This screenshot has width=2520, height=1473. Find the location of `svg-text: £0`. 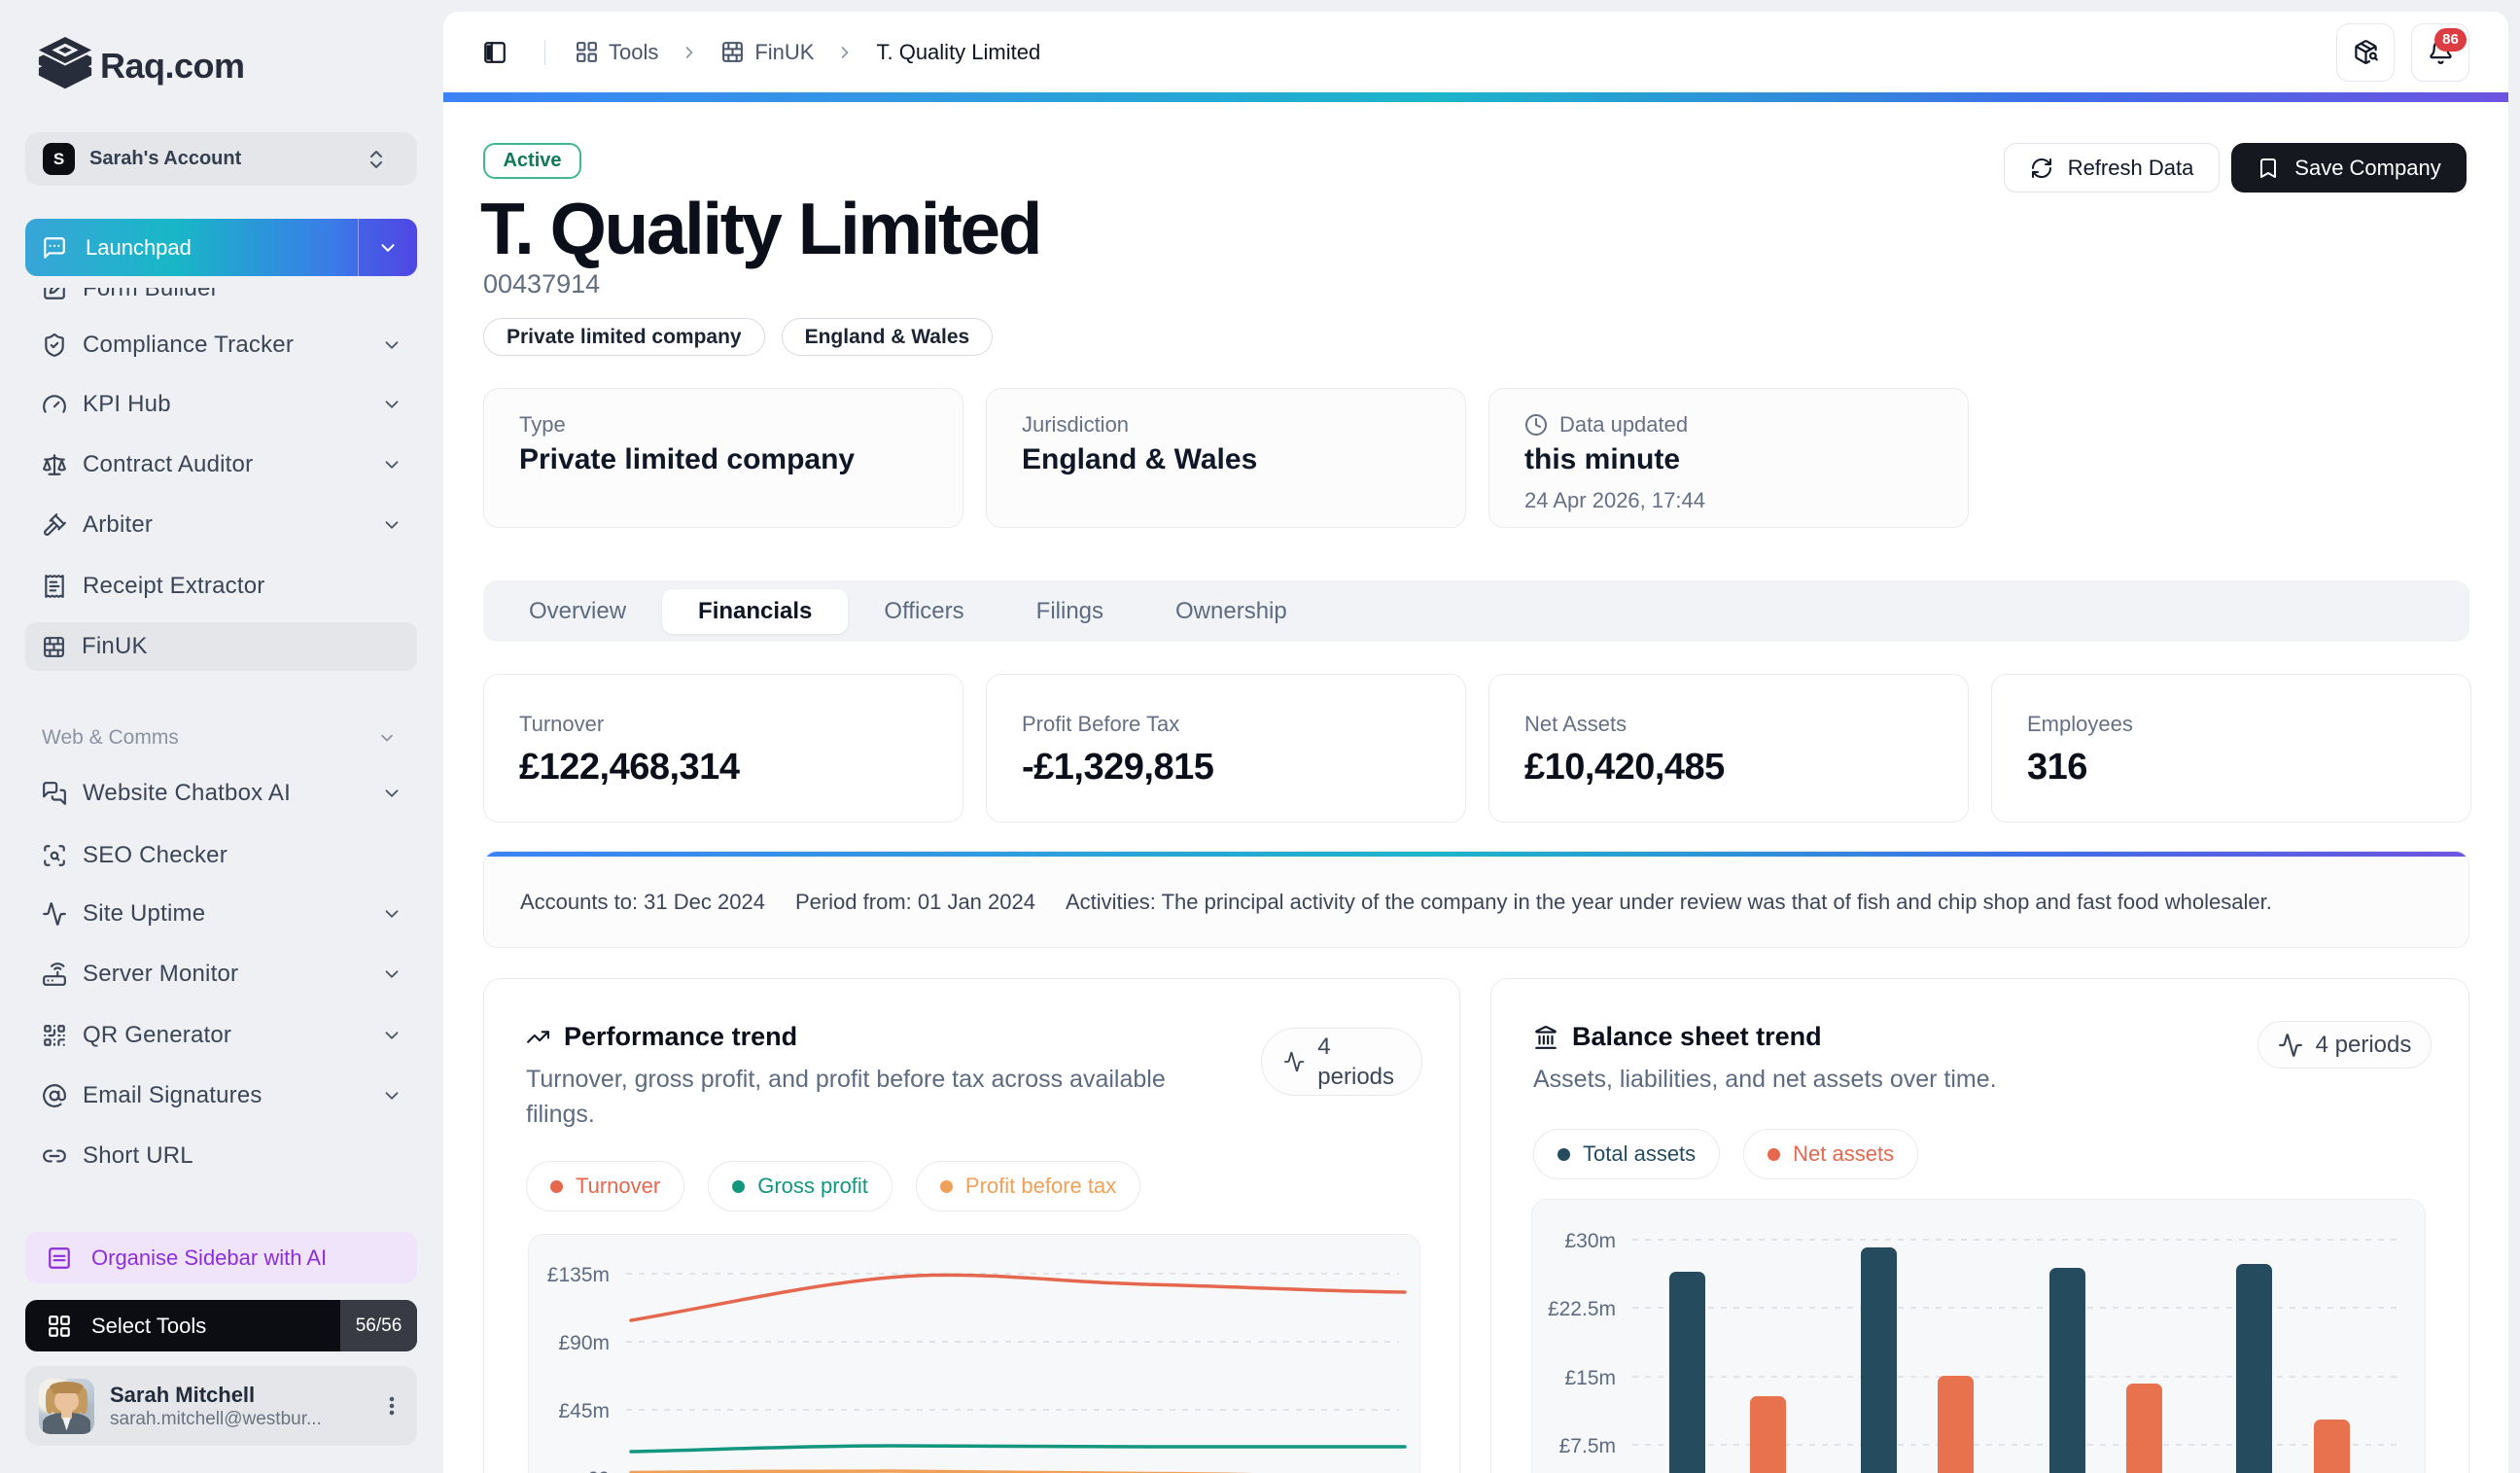

svg-text: £0 is located at coordinates (598, 1470).